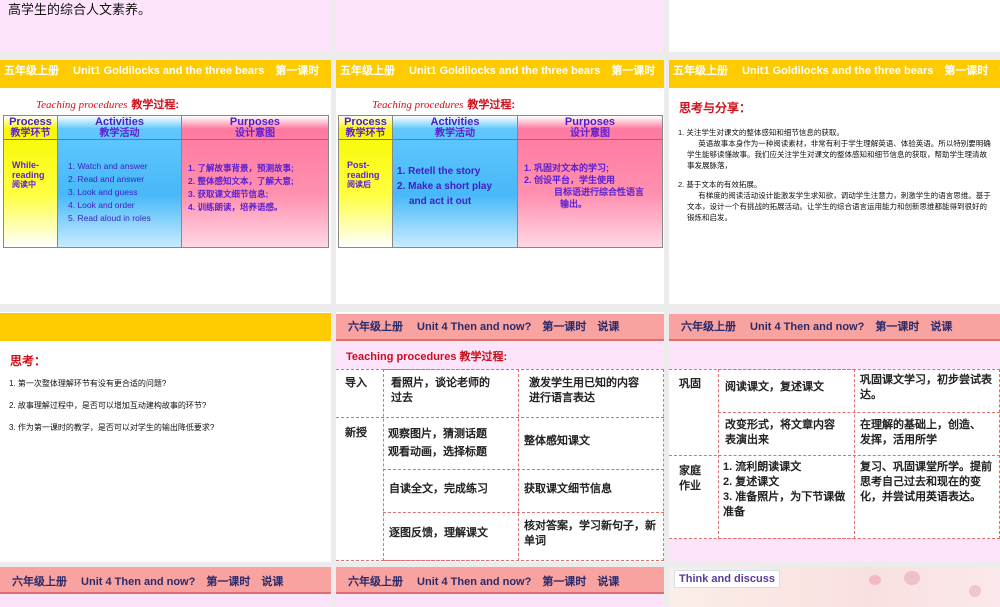  Describe the element at coordinates (25, 165) in the screenshot. I see `process-label: While-` at that location.